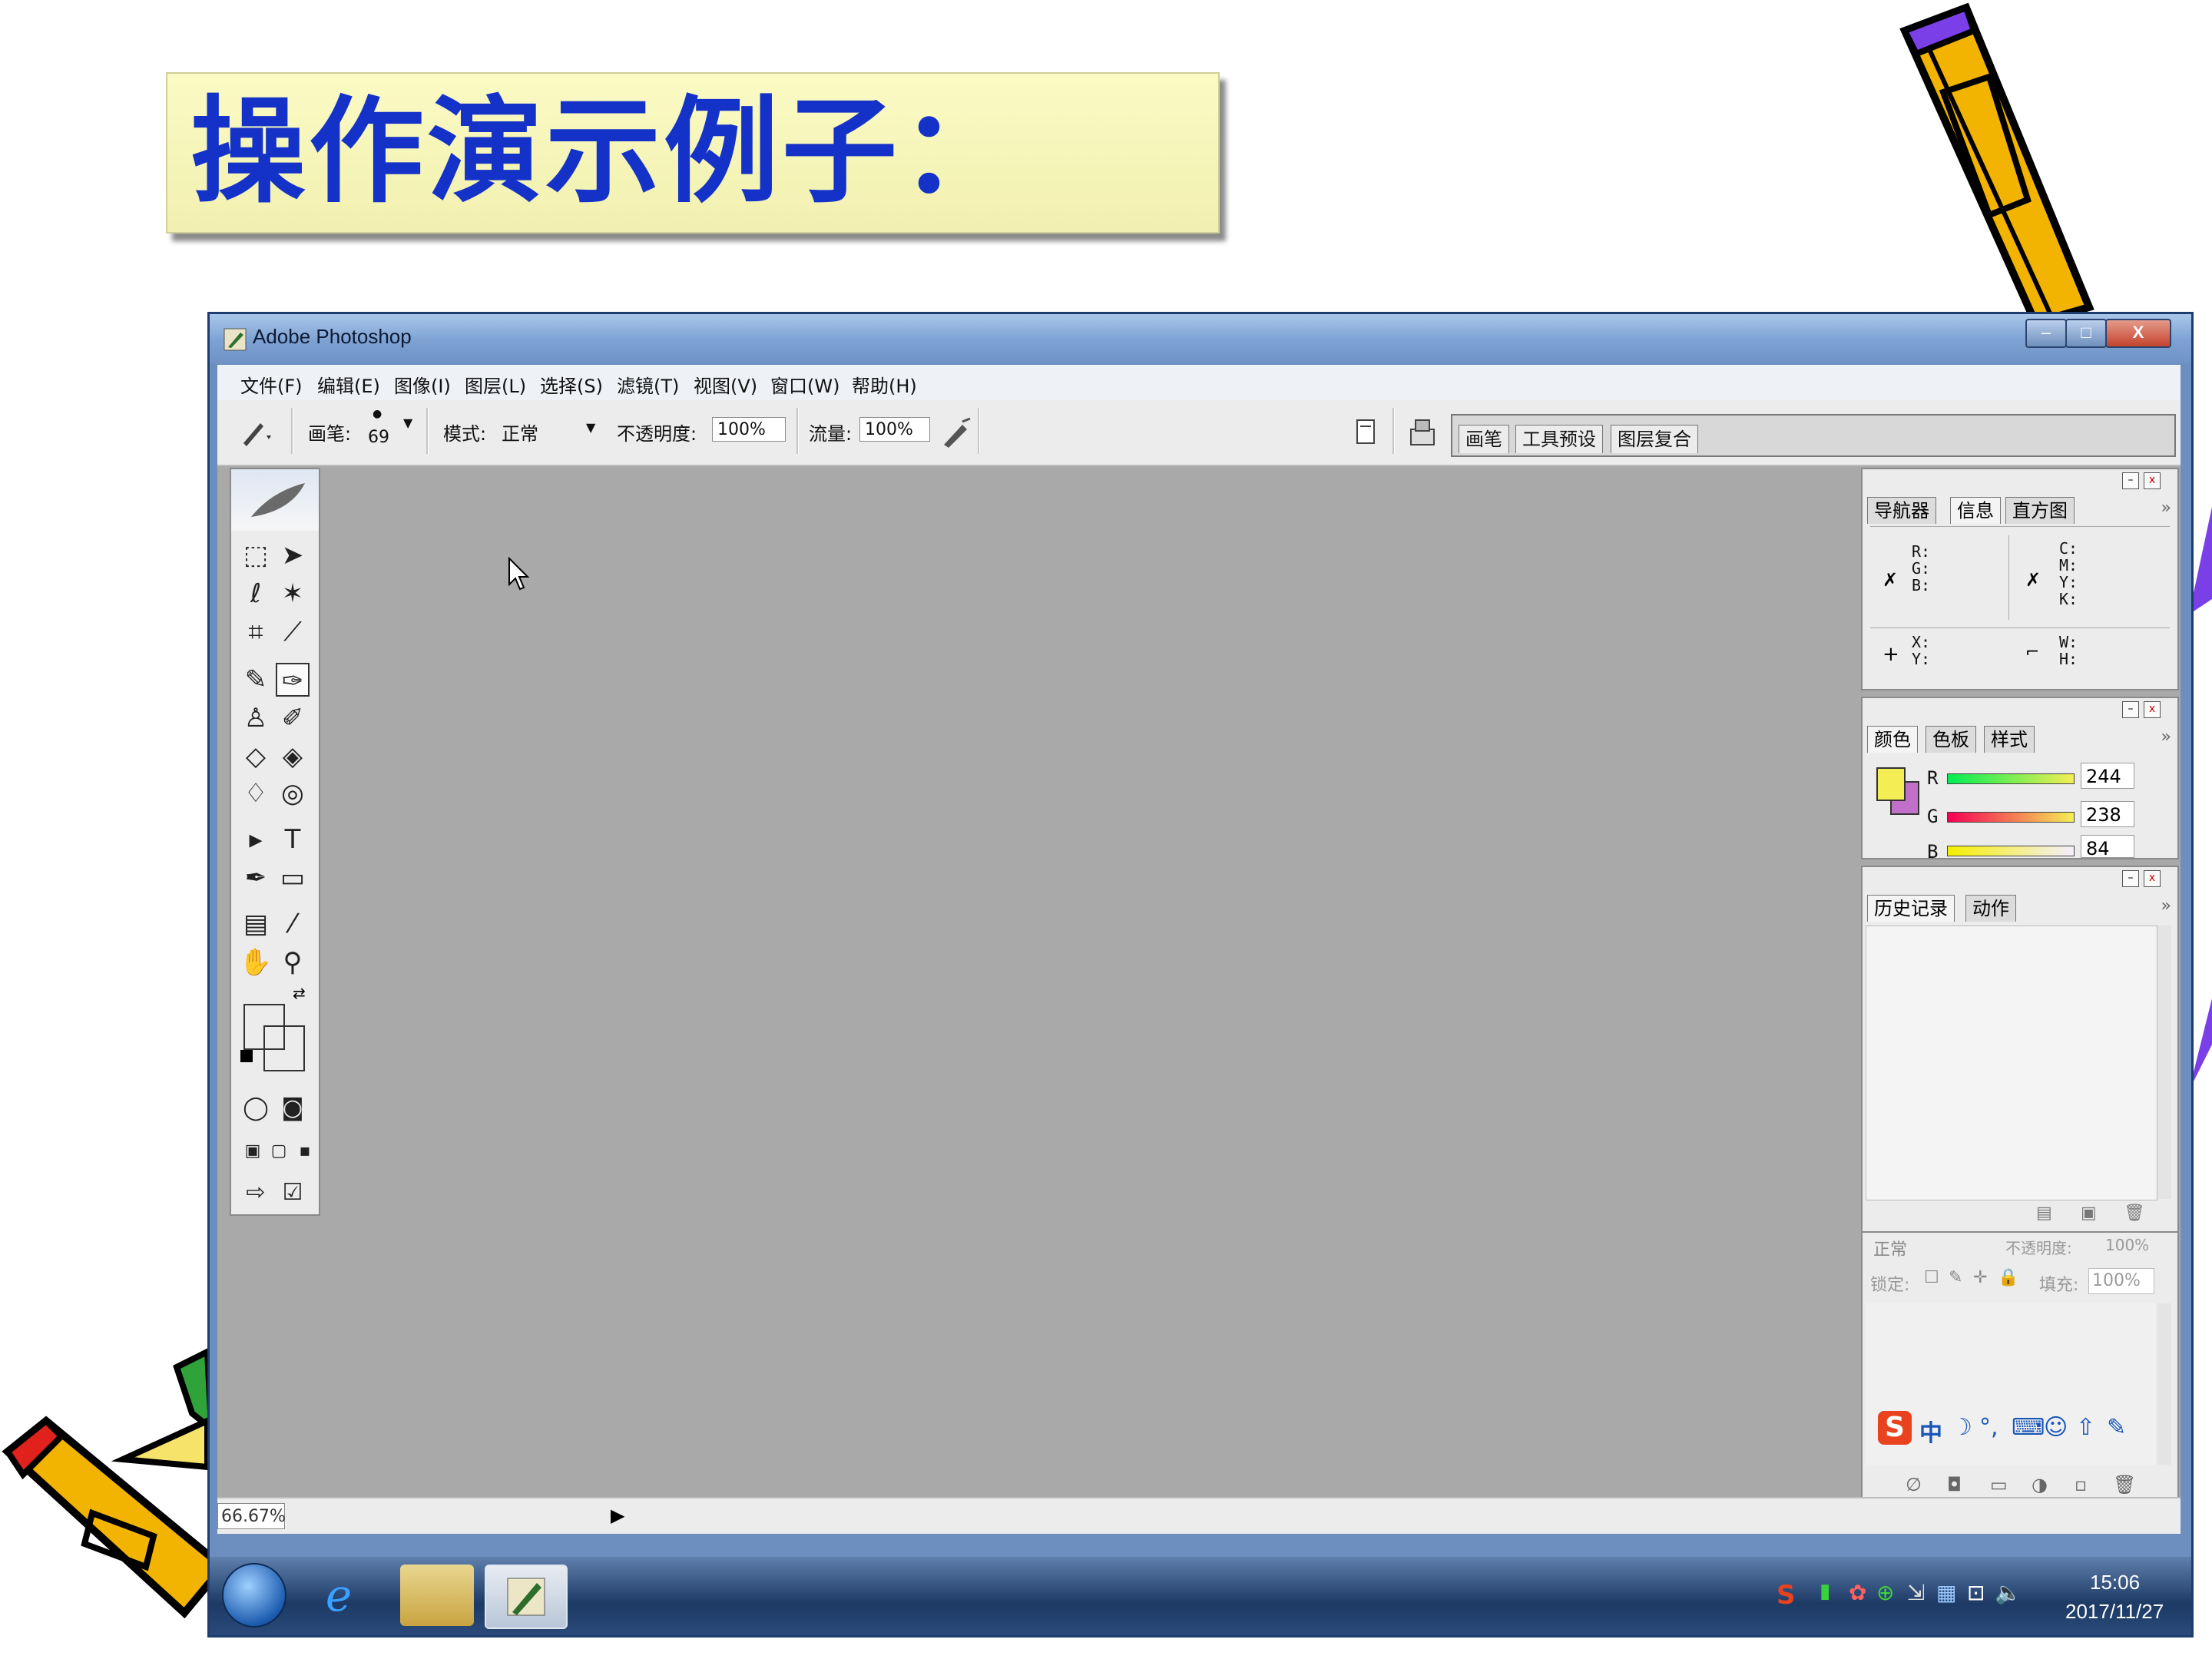 This screenshot has height=1659, width=2212. I want to click on lock-all-icon: 🔒, so click(2008, 1277).